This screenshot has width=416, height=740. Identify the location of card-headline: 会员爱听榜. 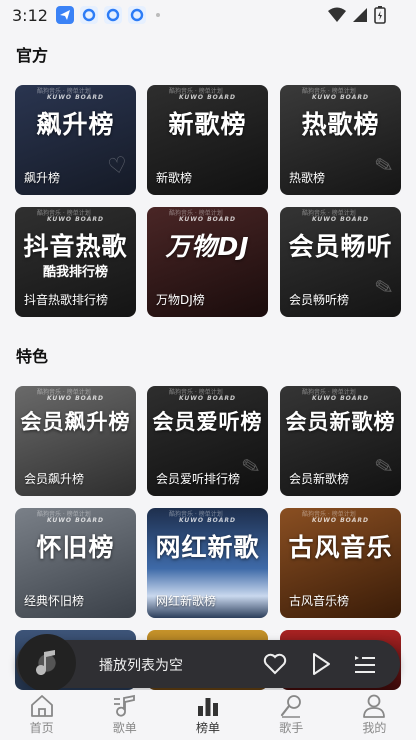
(207, 422).